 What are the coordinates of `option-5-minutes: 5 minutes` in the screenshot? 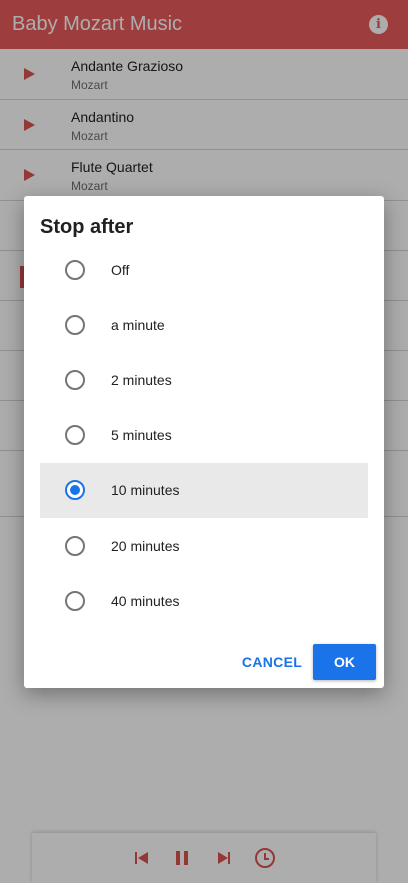 It's located at (204, 435).